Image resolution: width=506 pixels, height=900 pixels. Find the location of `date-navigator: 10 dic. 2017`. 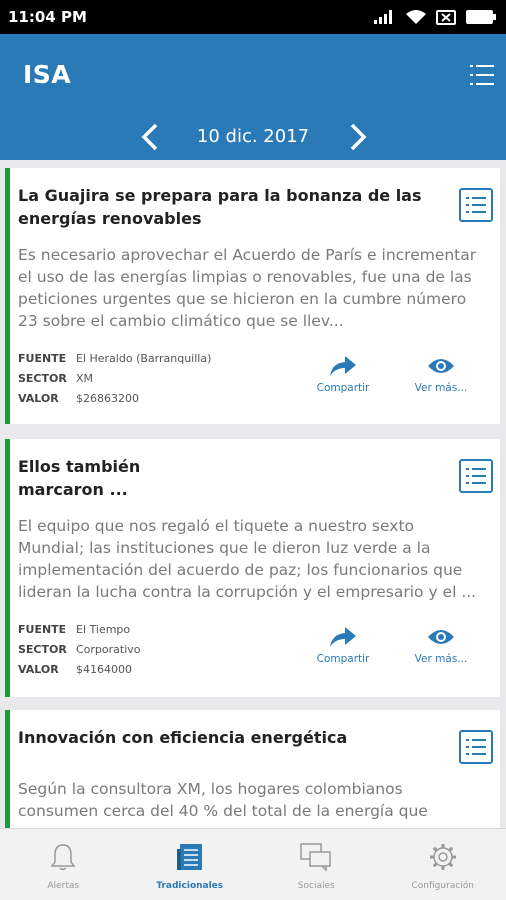

date-navigator: 10 dic. 2017 is located at coordinates (253, 138).